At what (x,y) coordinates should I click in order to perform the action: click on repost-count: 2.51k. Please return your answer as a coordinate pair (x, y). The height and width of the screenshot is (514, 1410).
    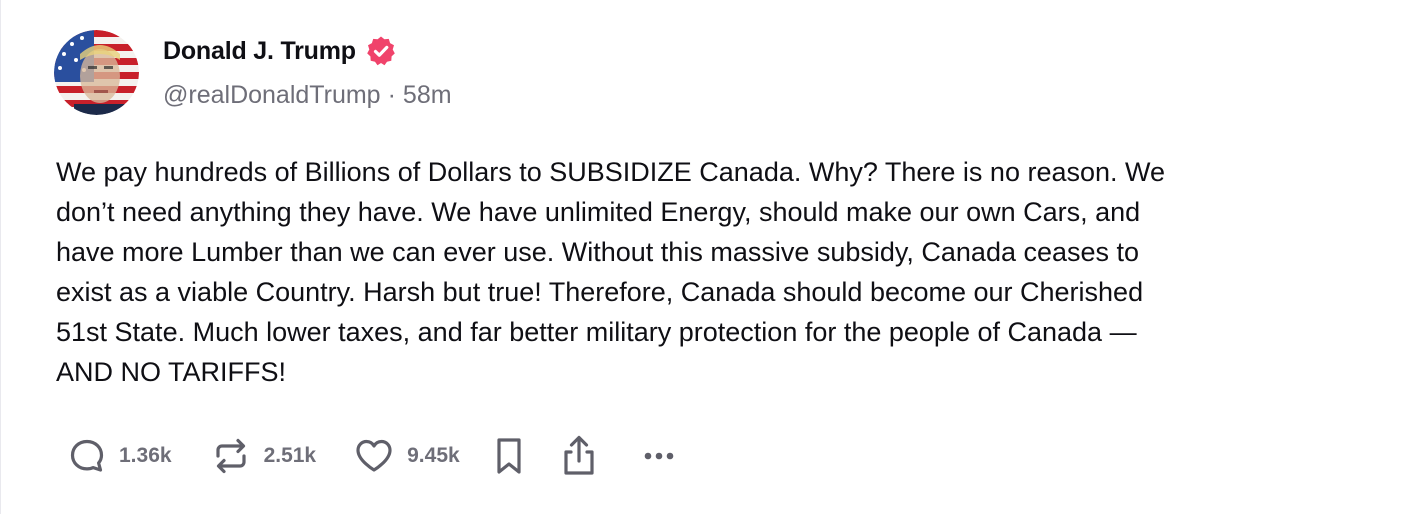
    Looking at the image, I should click on (290, 455).